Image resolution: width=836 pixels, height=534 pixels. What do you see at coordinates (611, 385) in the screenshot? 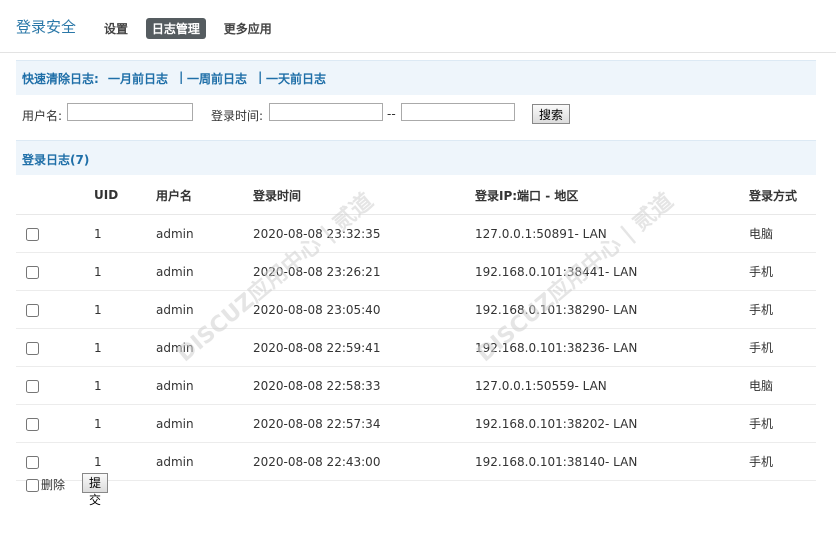
I see `cell-login-ip: 127.0.0.1:50559- LAN` at bounding box center [611, 385].